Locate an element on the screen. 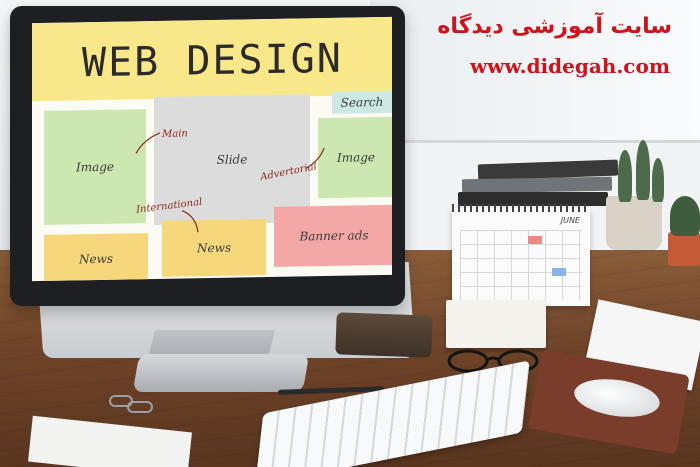  paper-clips is located at coordinates (131, 404).